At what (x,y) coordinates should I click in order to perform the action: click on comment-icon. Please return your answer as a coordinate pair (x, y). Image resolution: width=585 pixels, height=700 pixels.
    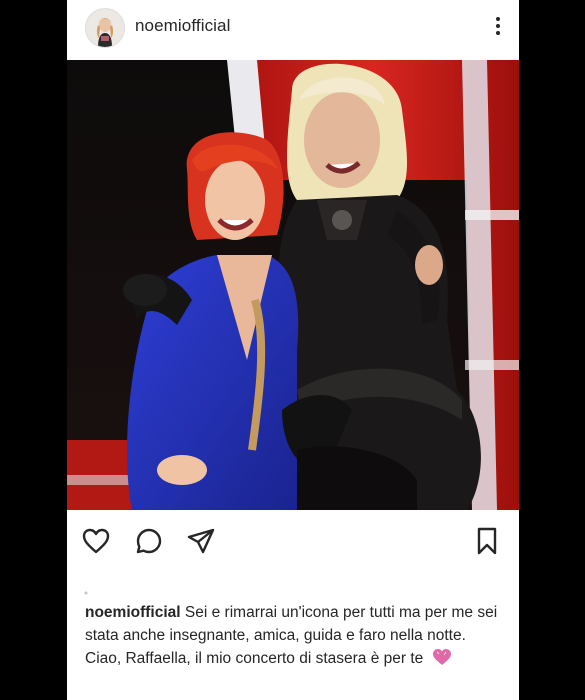
    Looking at the image, I should click on (149, 541).